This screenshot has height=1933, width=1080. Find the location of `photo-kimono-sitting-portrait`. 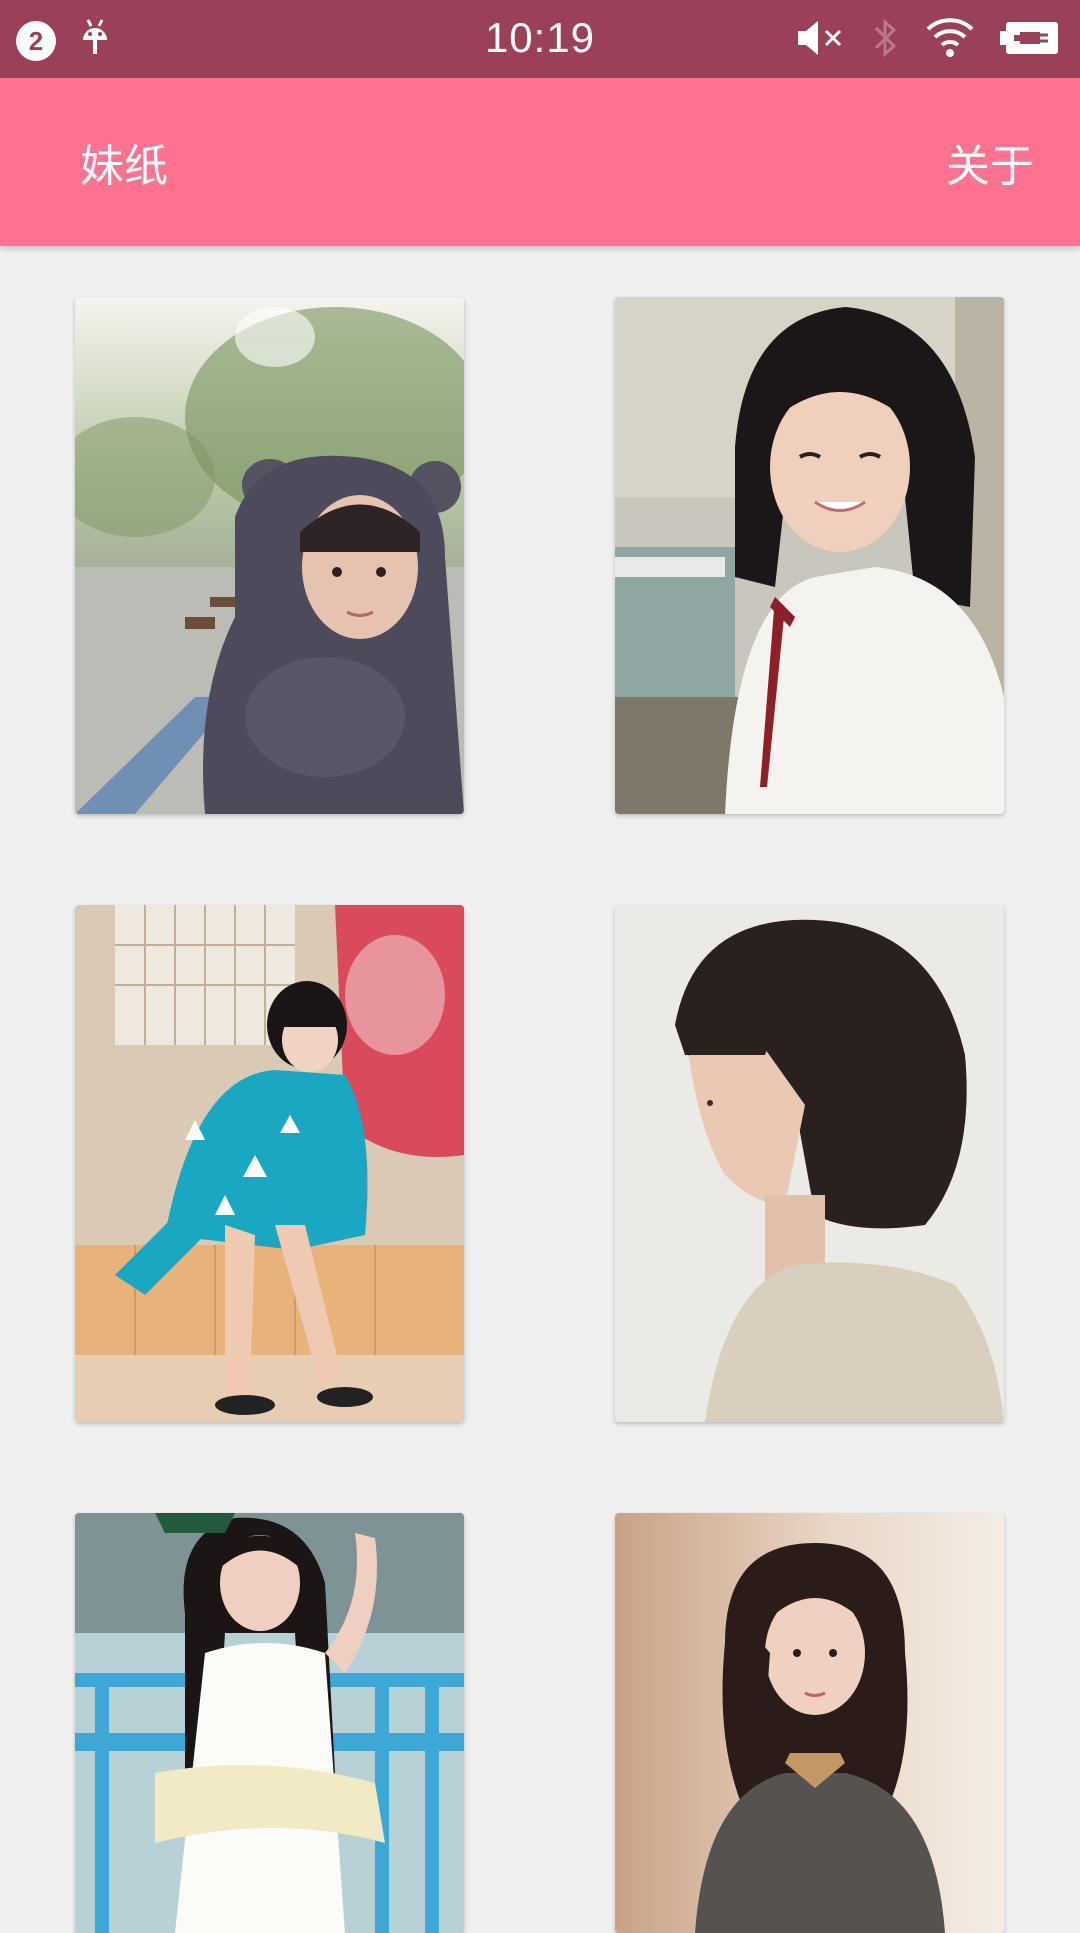

photo-kimono-sitting-portrait is located at coordinates (269, 1163).